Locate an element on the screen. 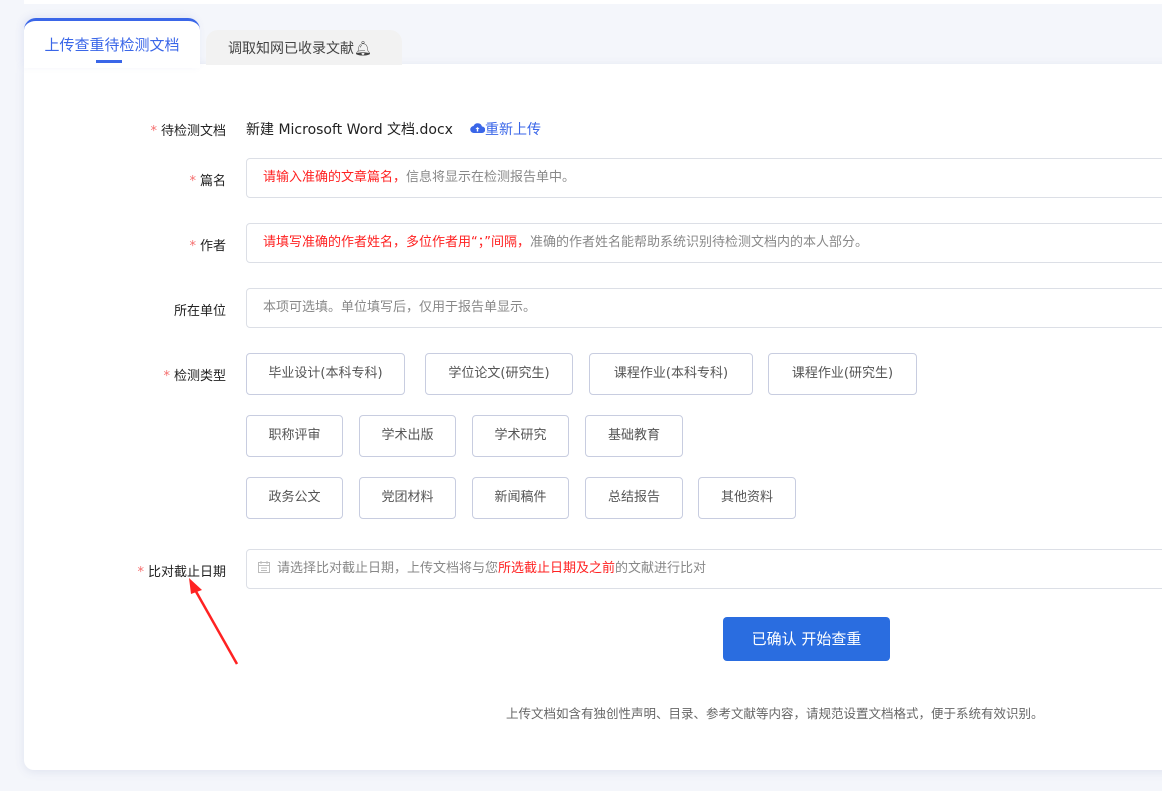 This screenshot has height=791, width=1162. tab-label: 上传查重待检测文档 is located at coordinates (112, 45).